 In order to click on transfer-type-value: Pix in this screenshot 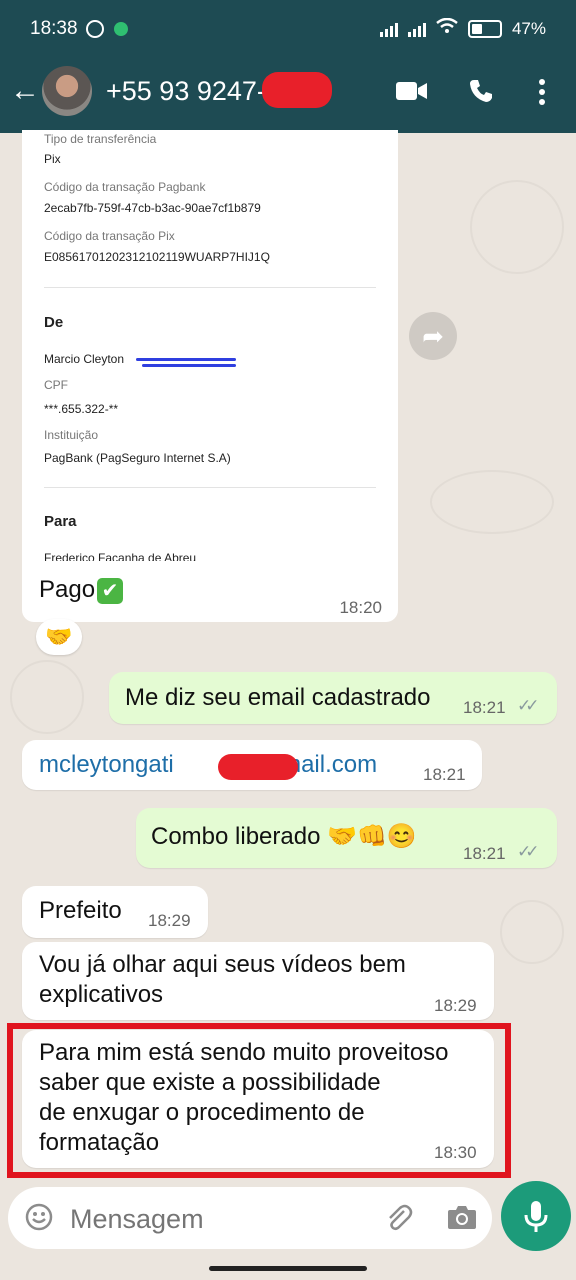, I will do `click(52, 159)`.